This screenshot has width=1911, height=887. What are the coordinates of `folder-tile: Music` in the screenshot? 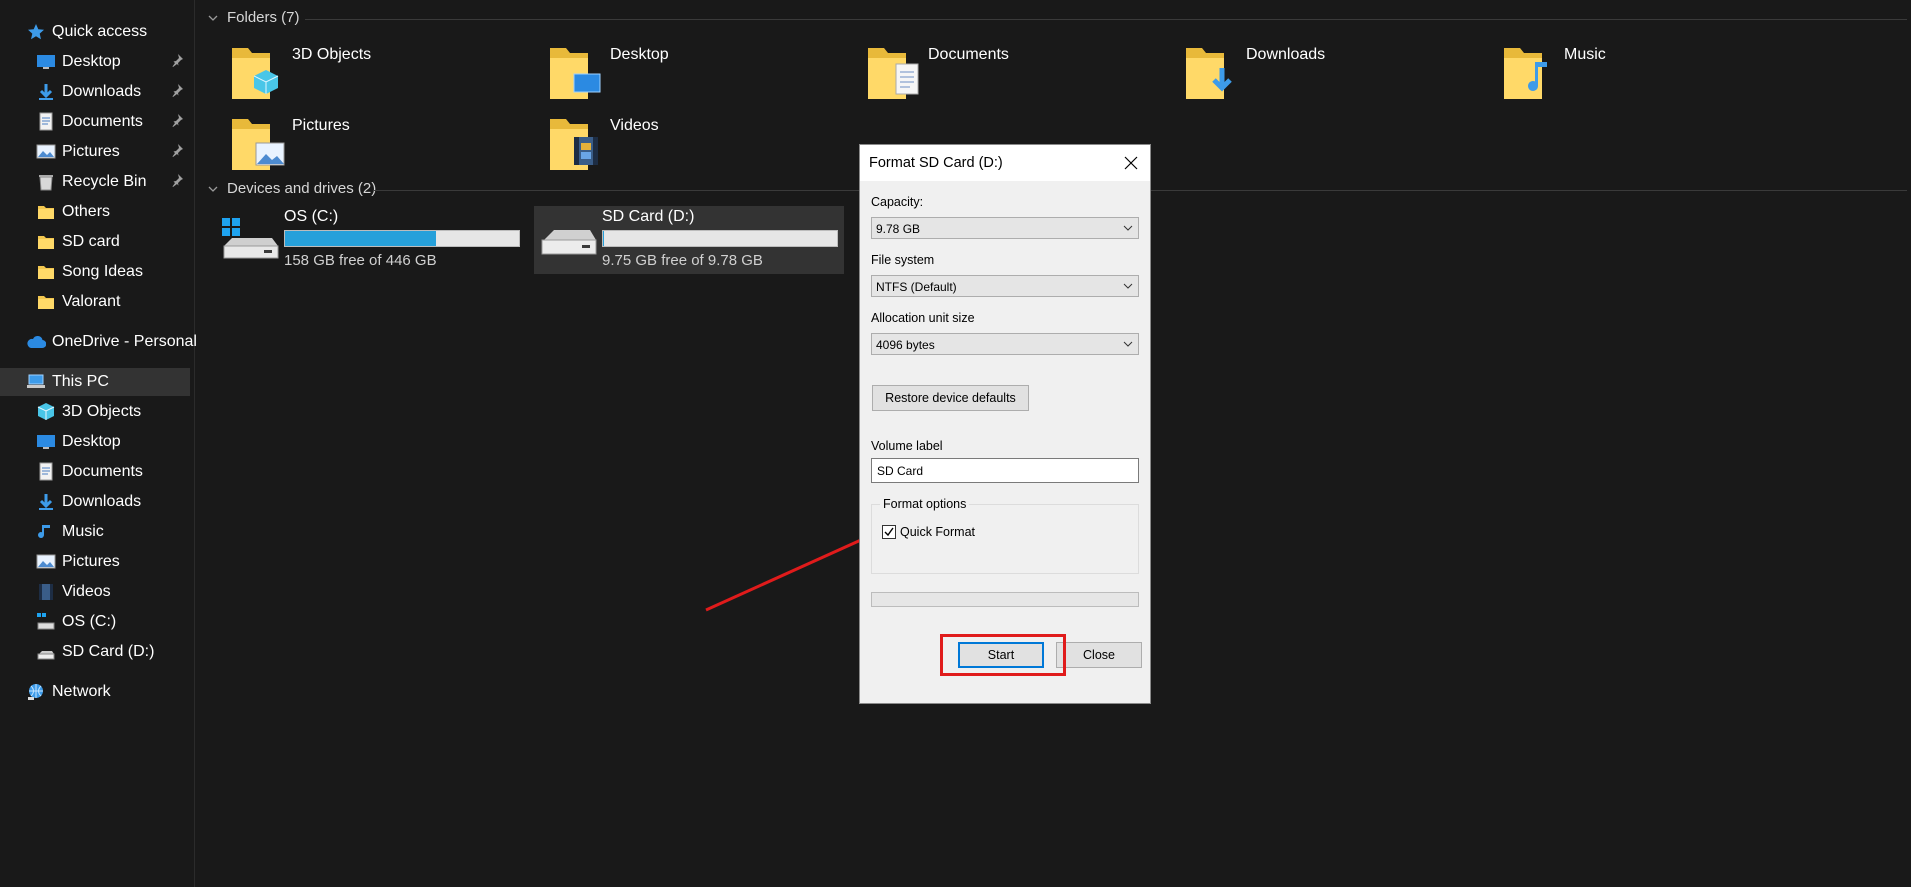 It's located at (1652, 74).